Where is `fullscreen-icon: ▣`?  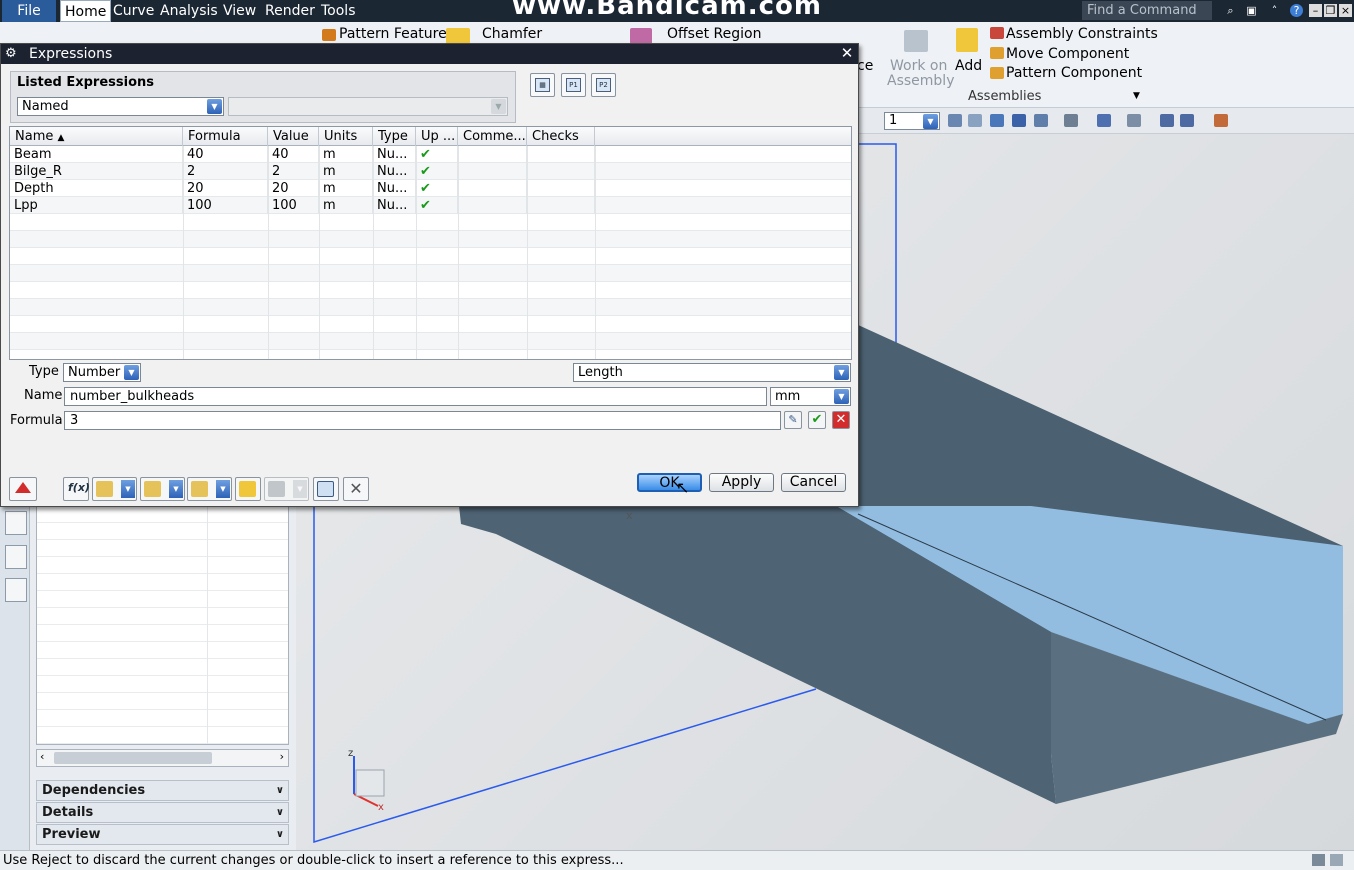
fullscreen-icon: ▣ is located at coordinates (1251, 10).